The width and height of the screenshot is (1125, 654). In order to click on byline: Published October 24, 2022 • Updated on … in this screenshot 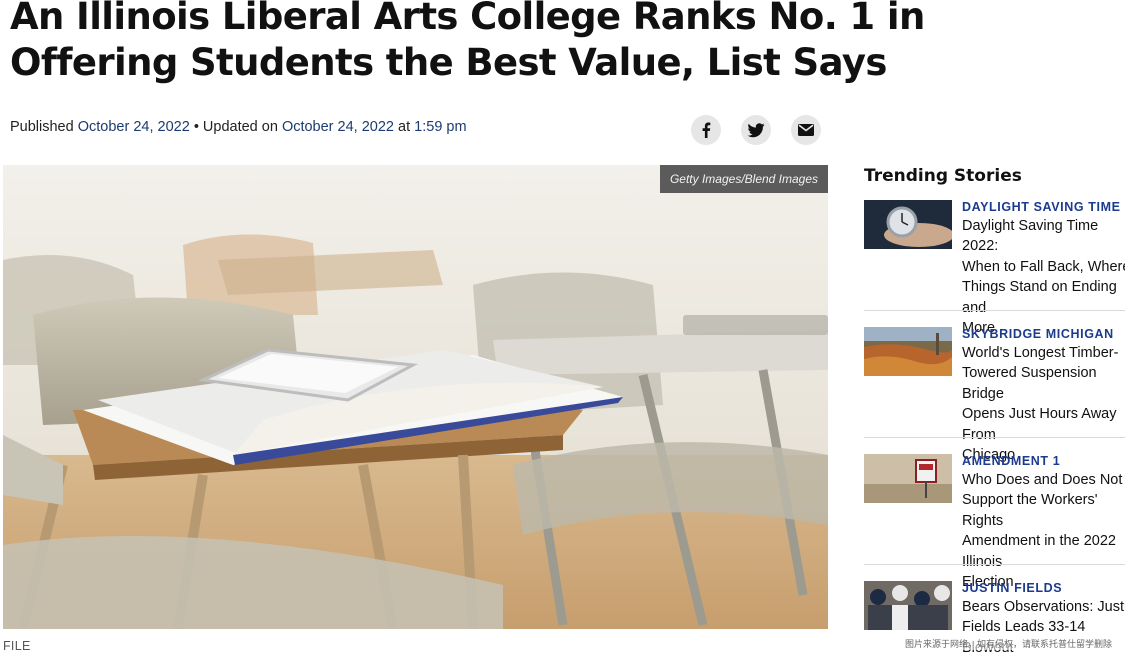, I will do `click(238, 127)`.